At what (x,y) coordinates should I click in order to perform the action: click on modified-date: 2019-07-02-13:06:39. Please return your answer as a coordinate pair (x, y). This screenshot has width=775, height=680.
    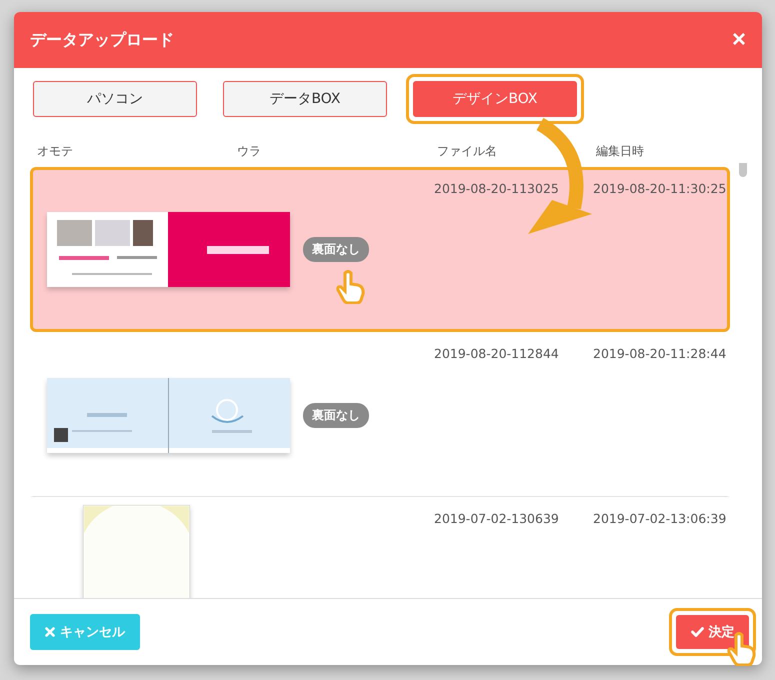
    Looking at the image, I should click on (659, 518).